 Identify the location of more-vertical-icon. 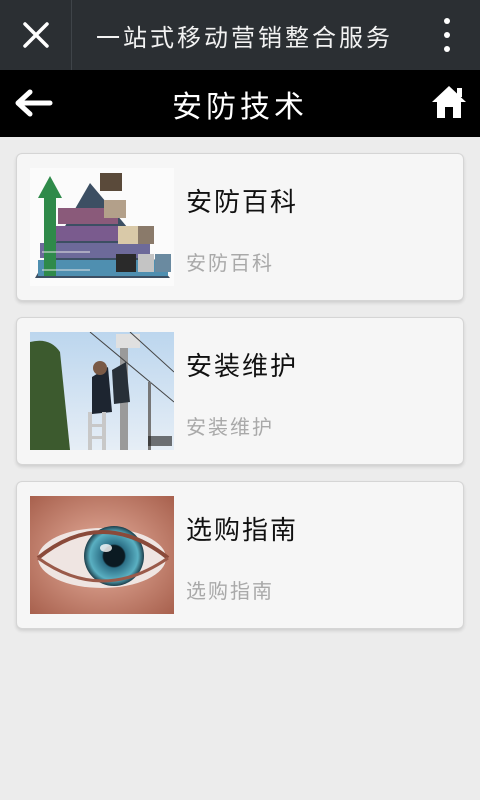
(447, 35).